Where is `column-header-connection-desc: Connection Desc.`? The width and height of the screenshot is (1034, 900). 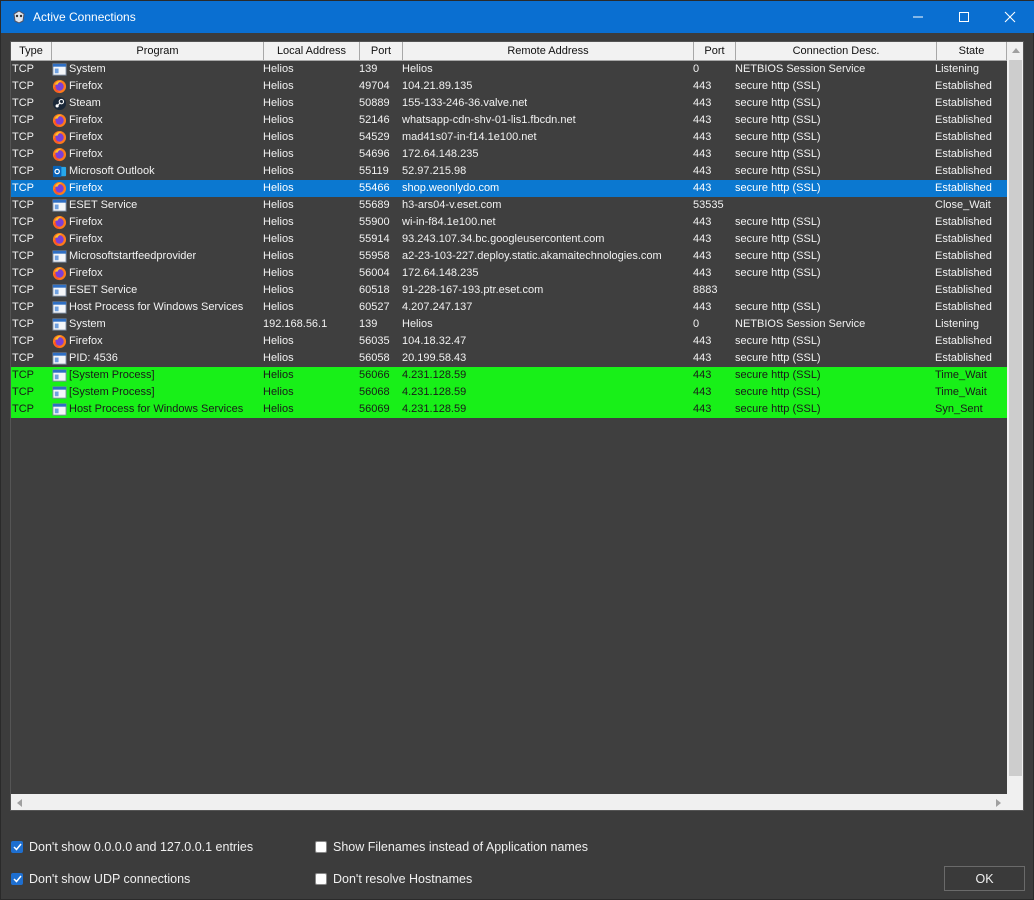 column-header-connection-desc: Connection Desc. is located at coordinates (836, 51).